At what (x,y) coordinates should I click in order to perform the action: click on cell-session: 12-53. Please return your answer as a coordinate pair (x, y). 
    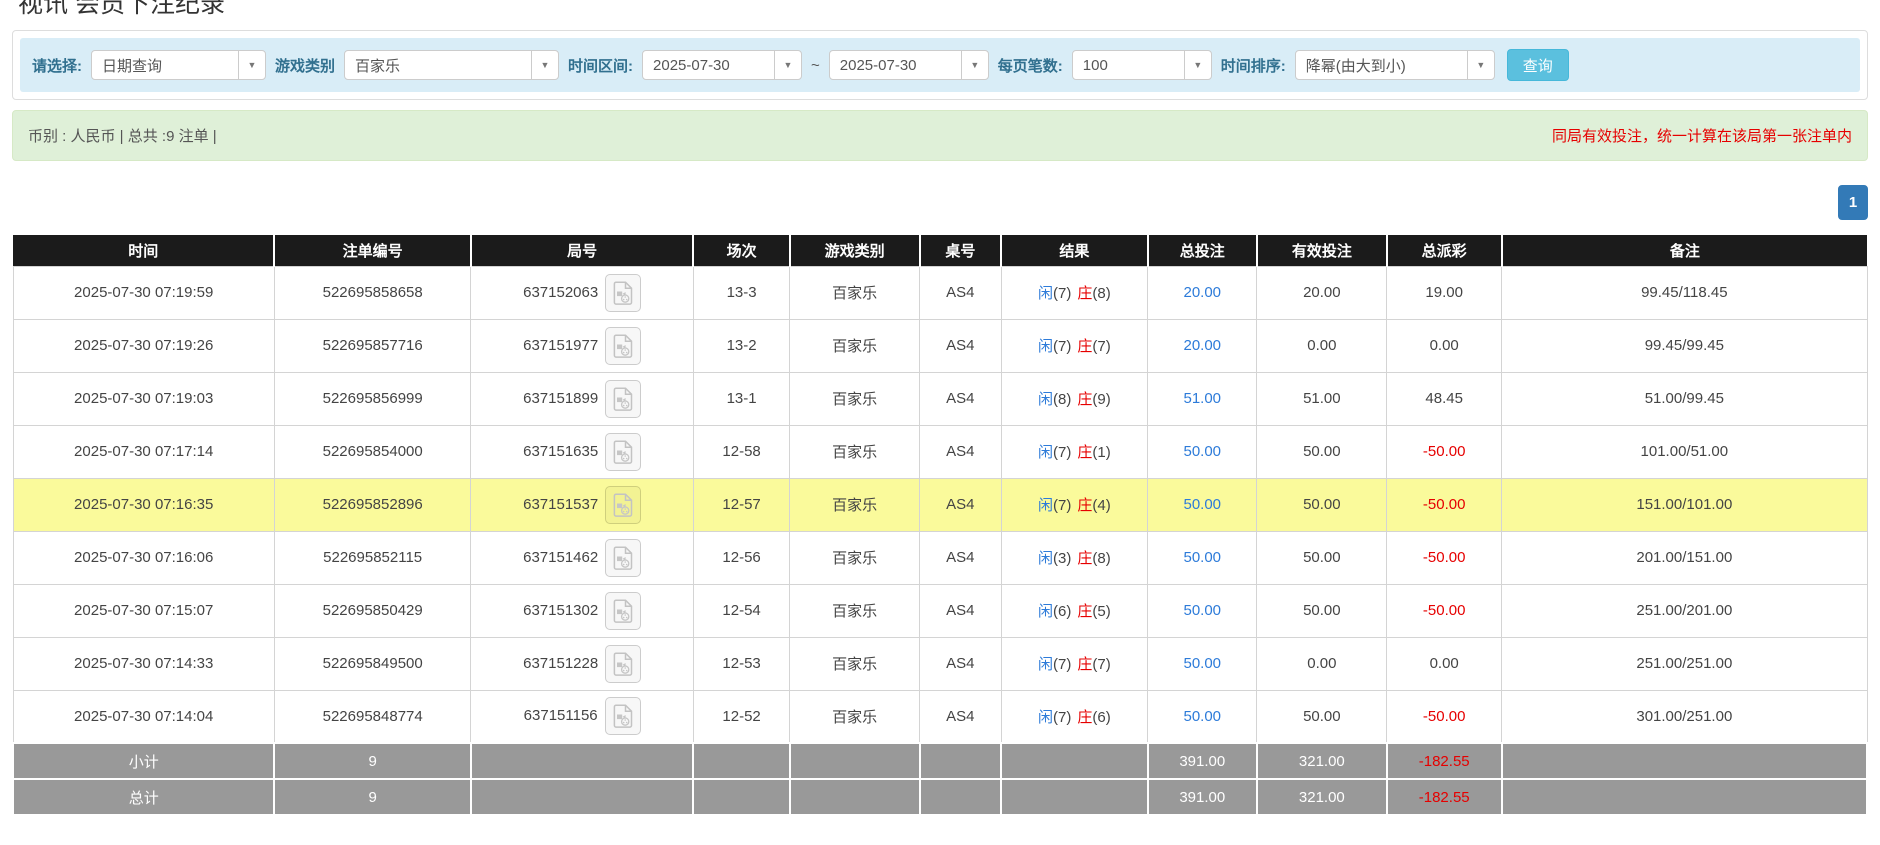
    Looking at the image, I should click on (741, 663).